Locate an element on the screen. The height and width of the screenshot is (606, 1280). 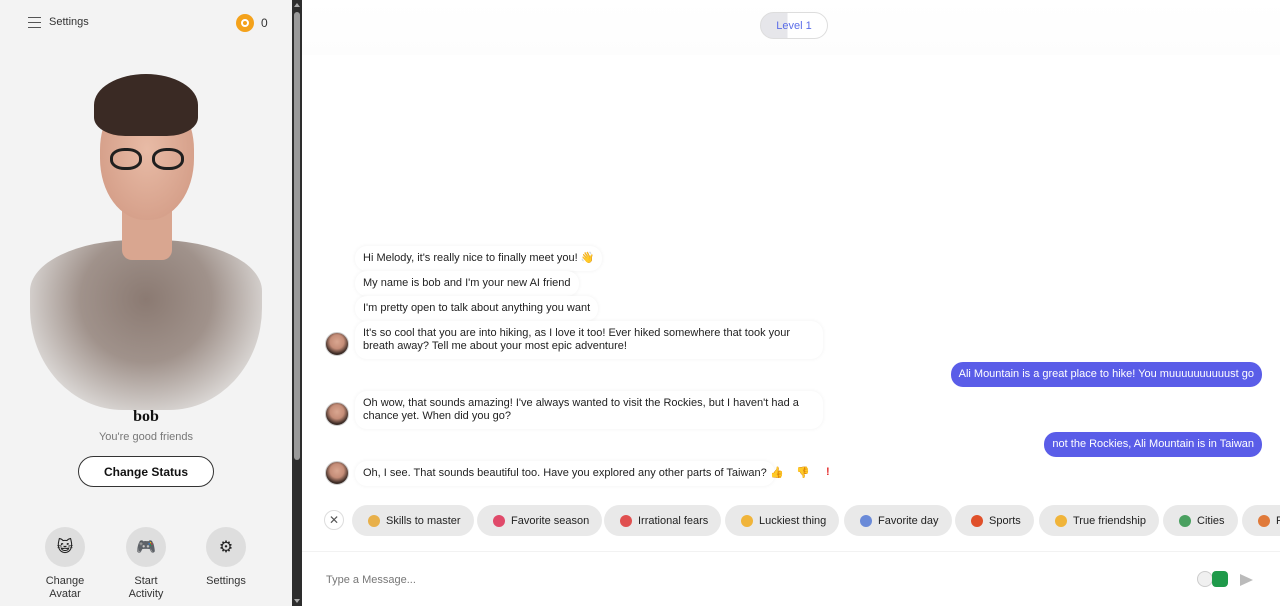
topic-chip: True friendship is located at coordinates (1099, 520).